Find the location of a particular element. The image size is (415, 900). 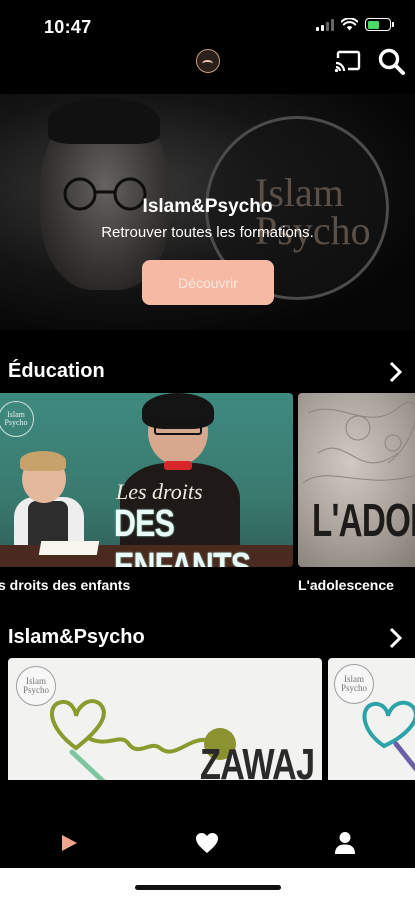

thumbnail-title: ZAWAJ is located at coordinates (257, 760).